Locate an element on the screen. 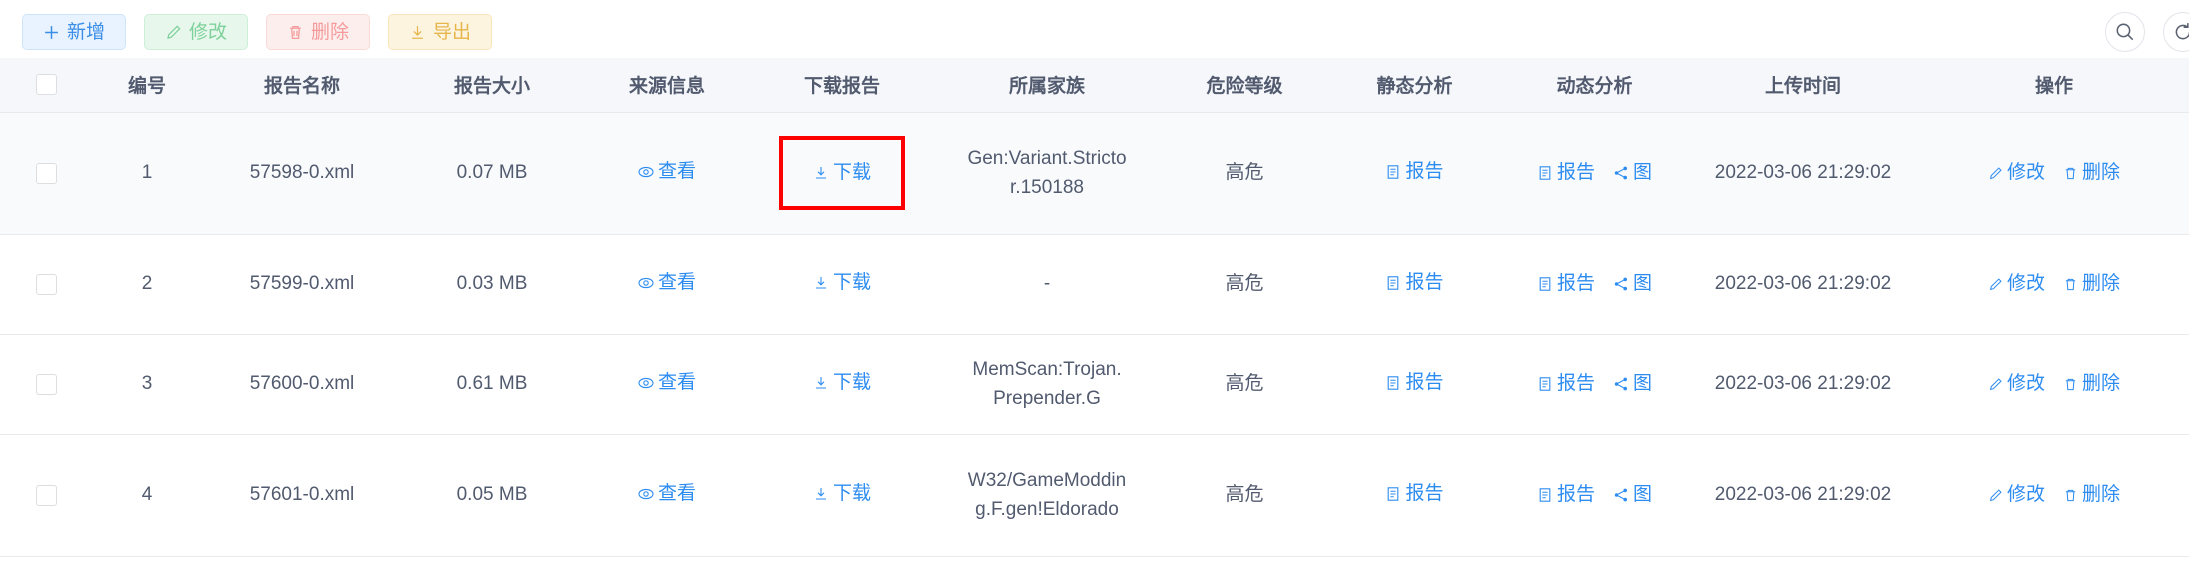 Image resolution: width=2189 pixels, height=572 pixels. edit-button: 修改 is located at coordinates (196, 32).